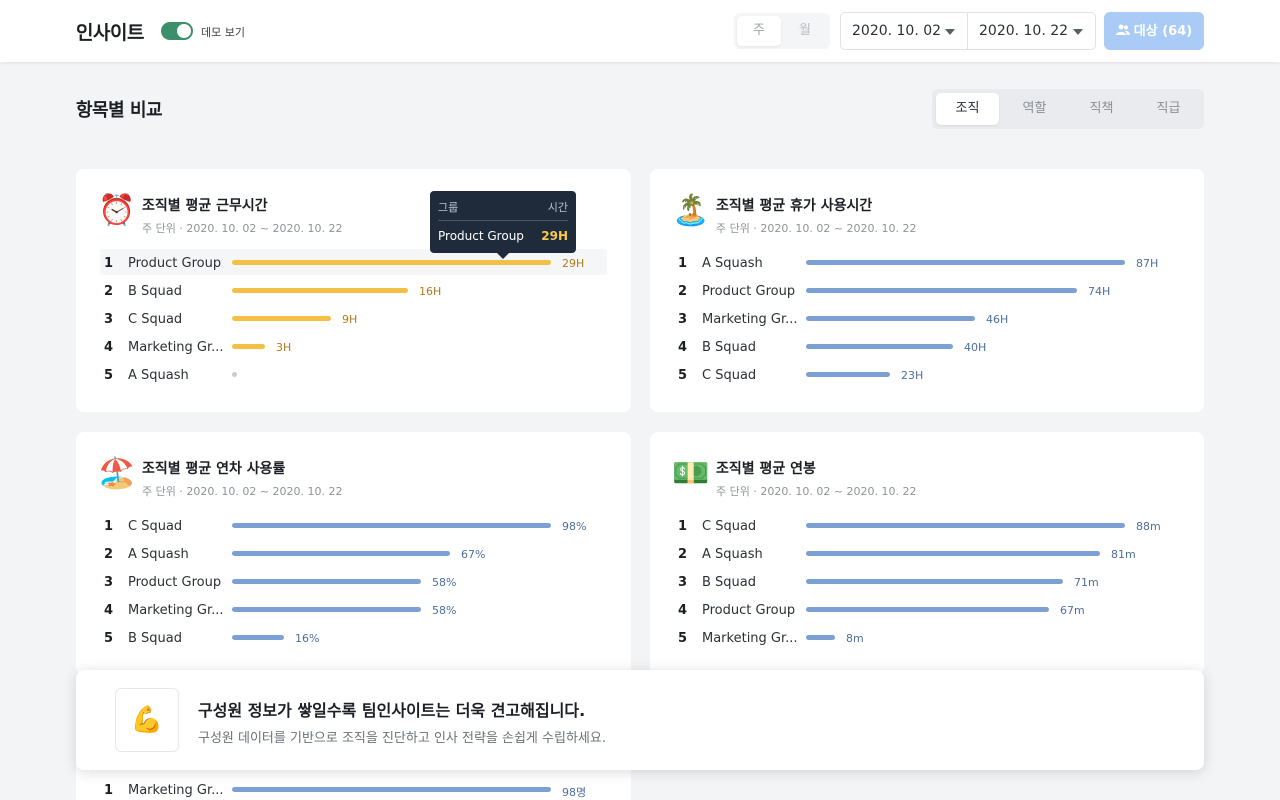  Describe the element at coordinates (1099, 291) in the screenshot. I see `value-label: 74H` at that location.